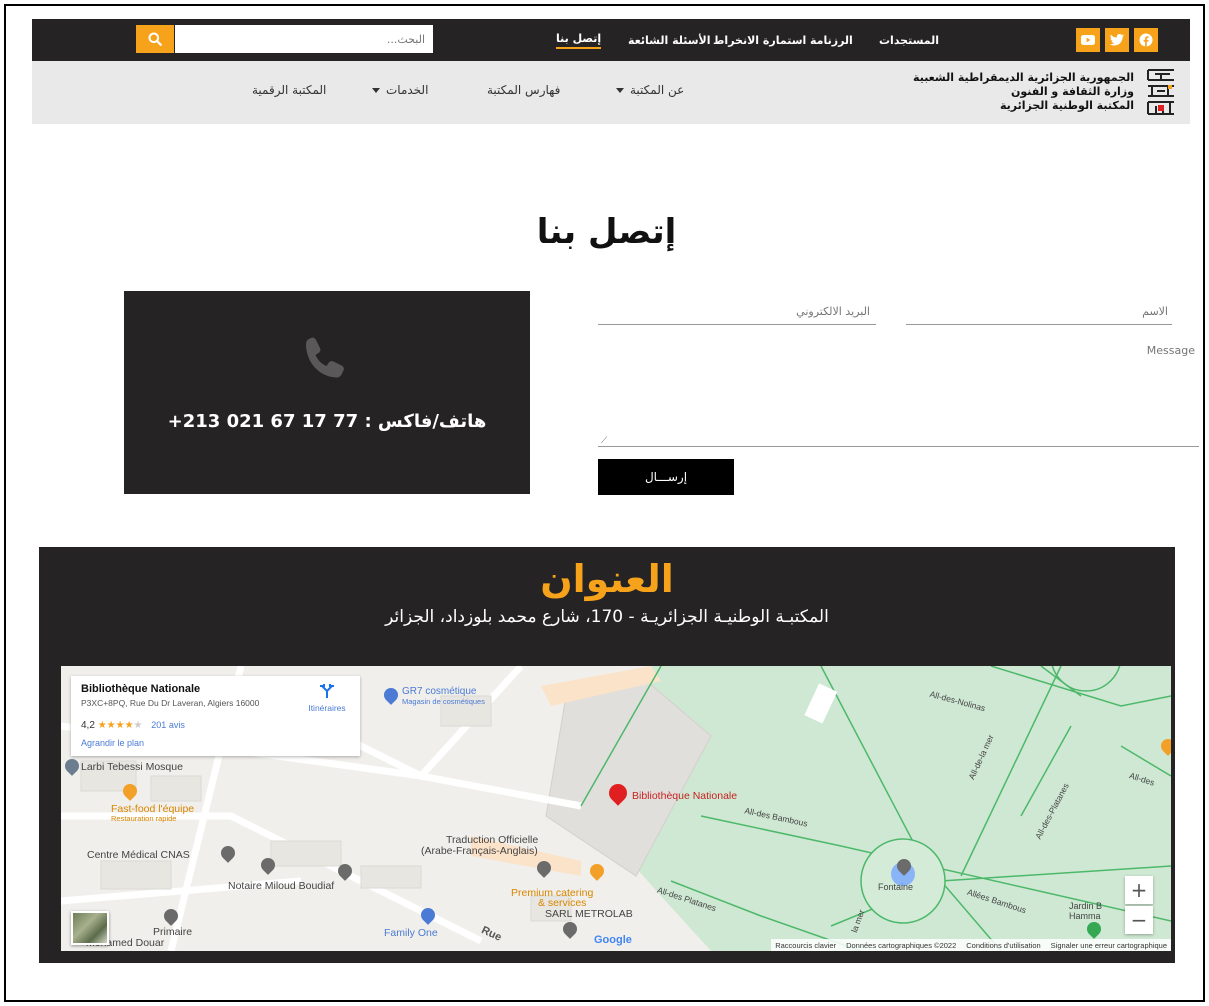  Describe the element at coordinates (1066, 105) in the screenshot. I see `org-line-library: المكتبة الوطنية الجزائرية` at that location.